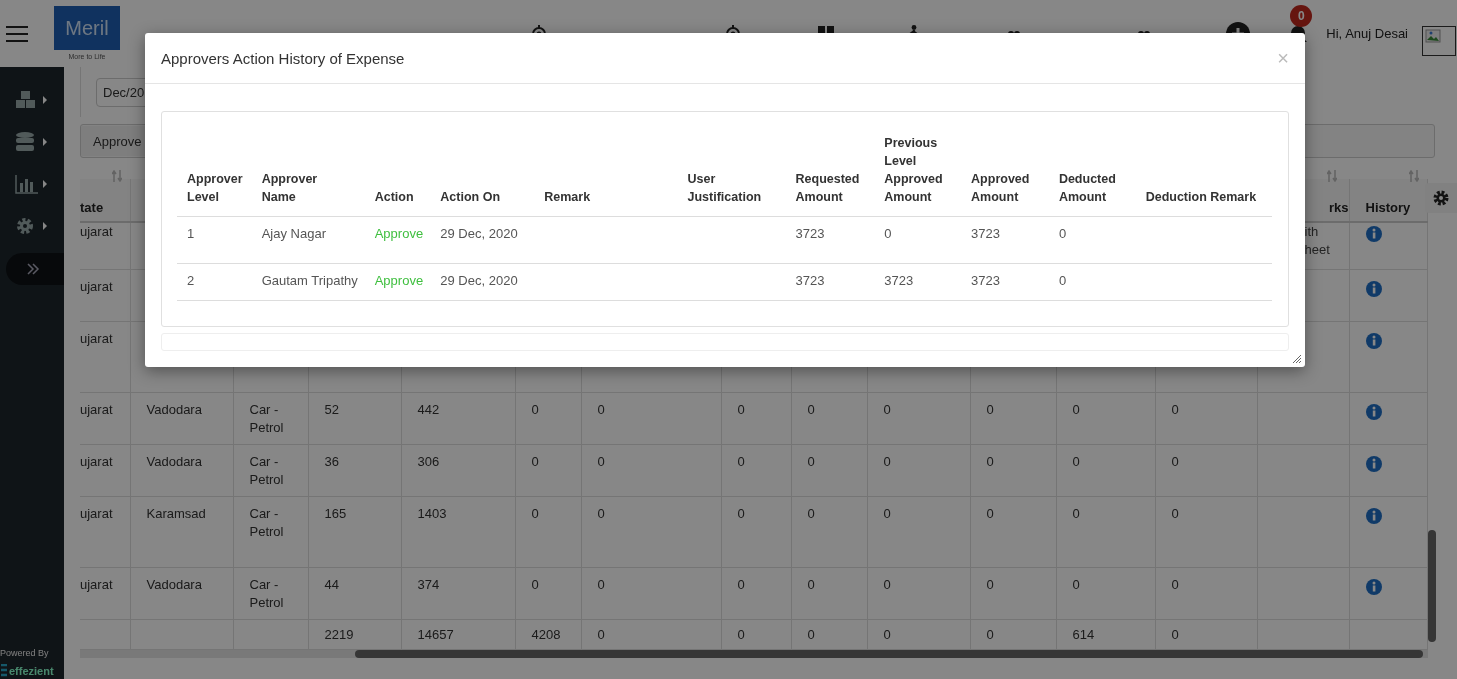 The height and width of the screenshot is (679, 1457). Describe the element at coordinates (1317, 241) in the screenshot. I see `table-cell: ith heet` at that location.